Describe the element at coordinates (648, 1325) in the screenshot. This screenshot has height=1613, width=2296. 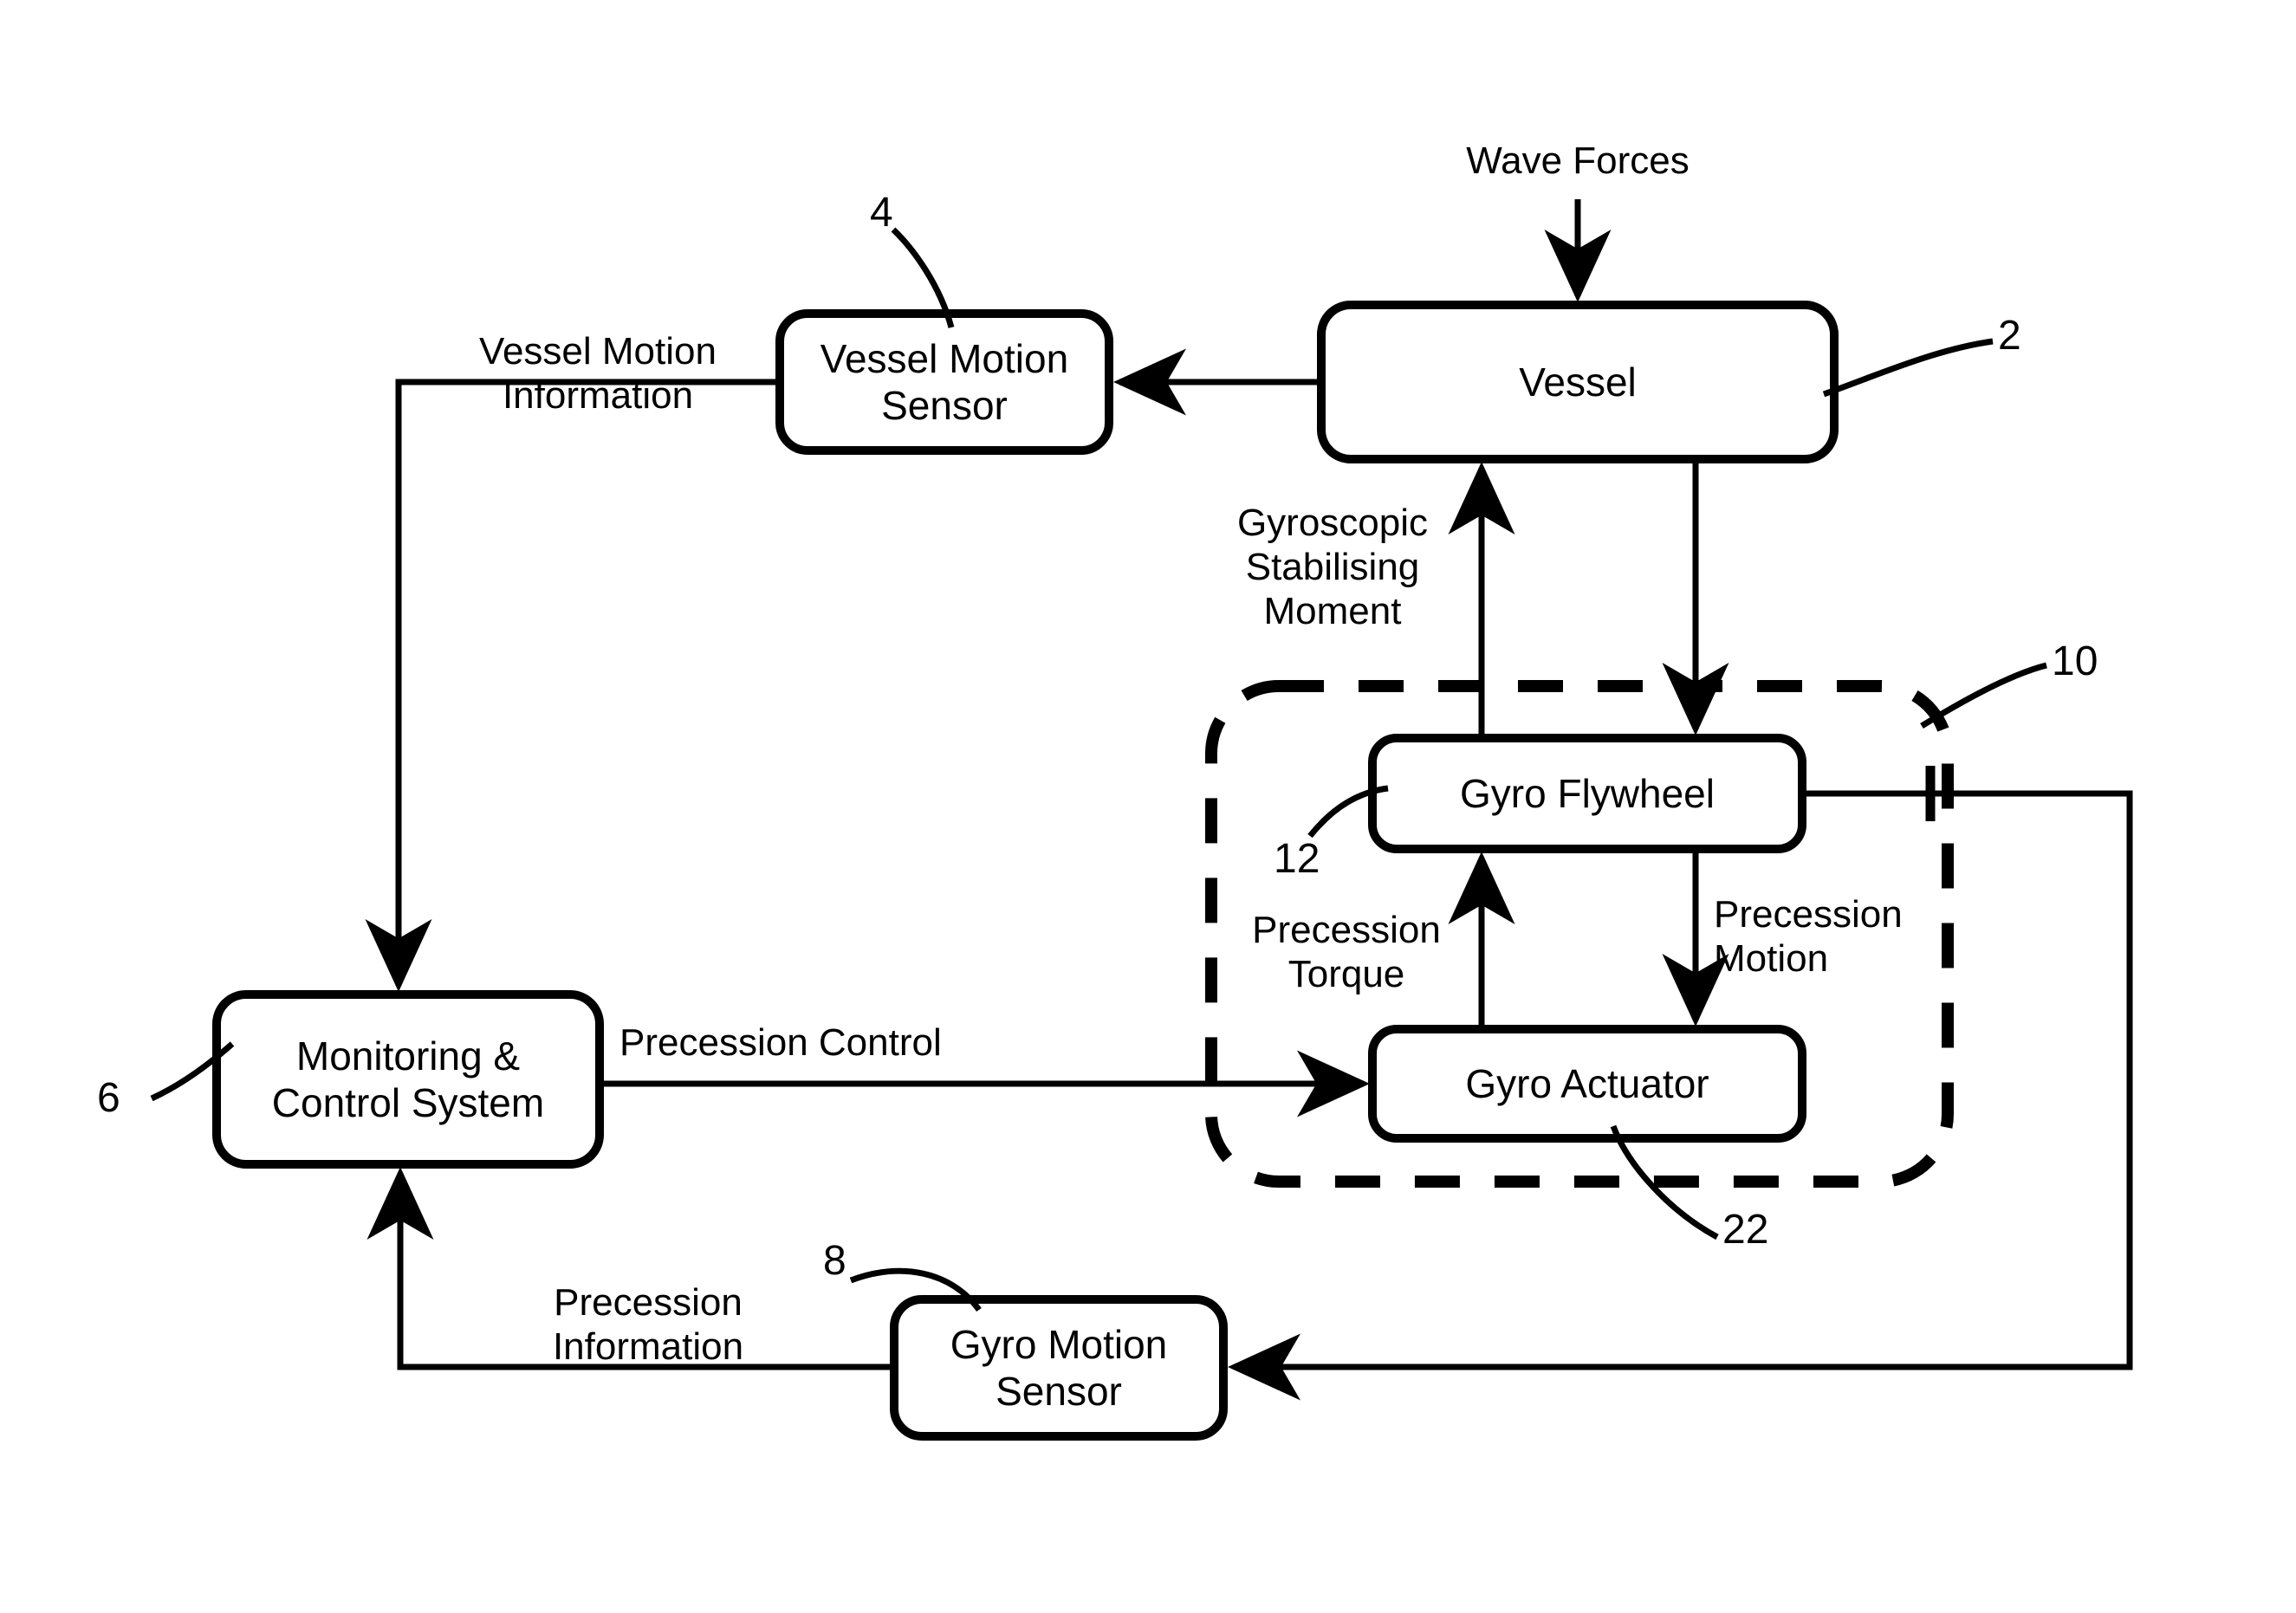
I see `edge-label-precession-information: Precession Information` at that location.